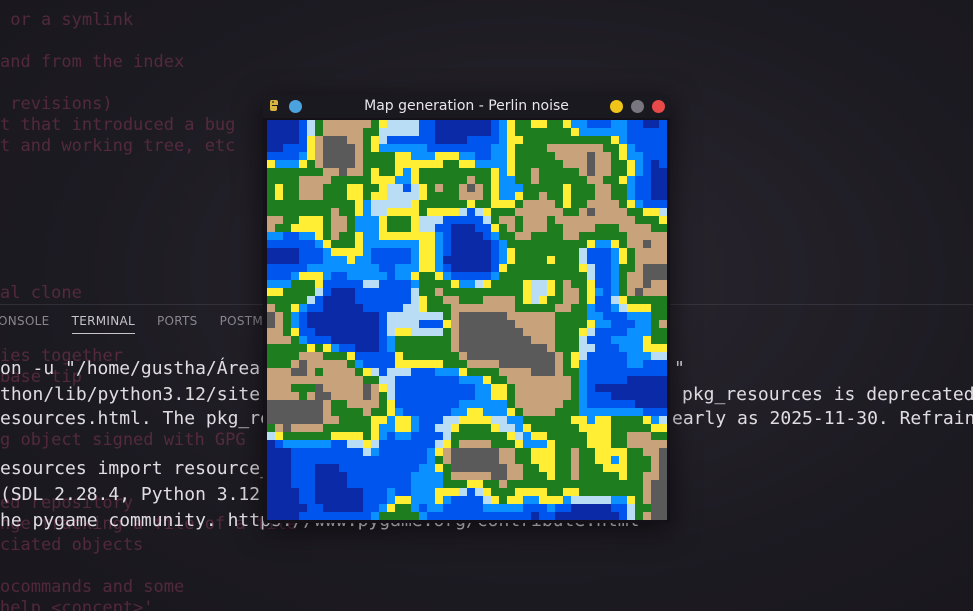 The image size is (973, 611). I want to click on background-text: and from the index, so click(92, 62).